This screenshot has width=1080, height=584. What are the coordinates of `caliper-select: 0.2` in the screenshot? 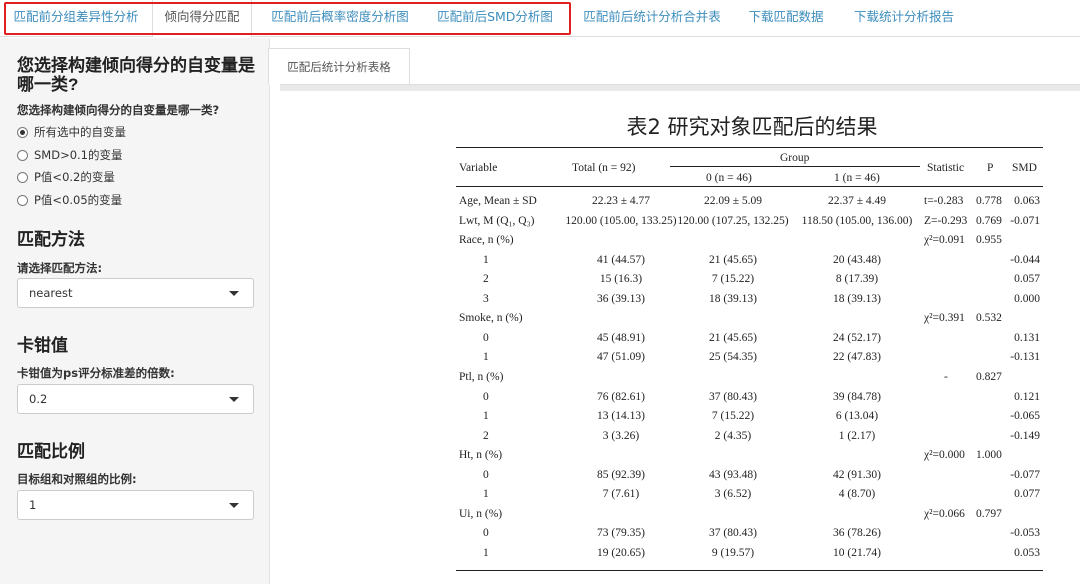 It's located at (135, 399).